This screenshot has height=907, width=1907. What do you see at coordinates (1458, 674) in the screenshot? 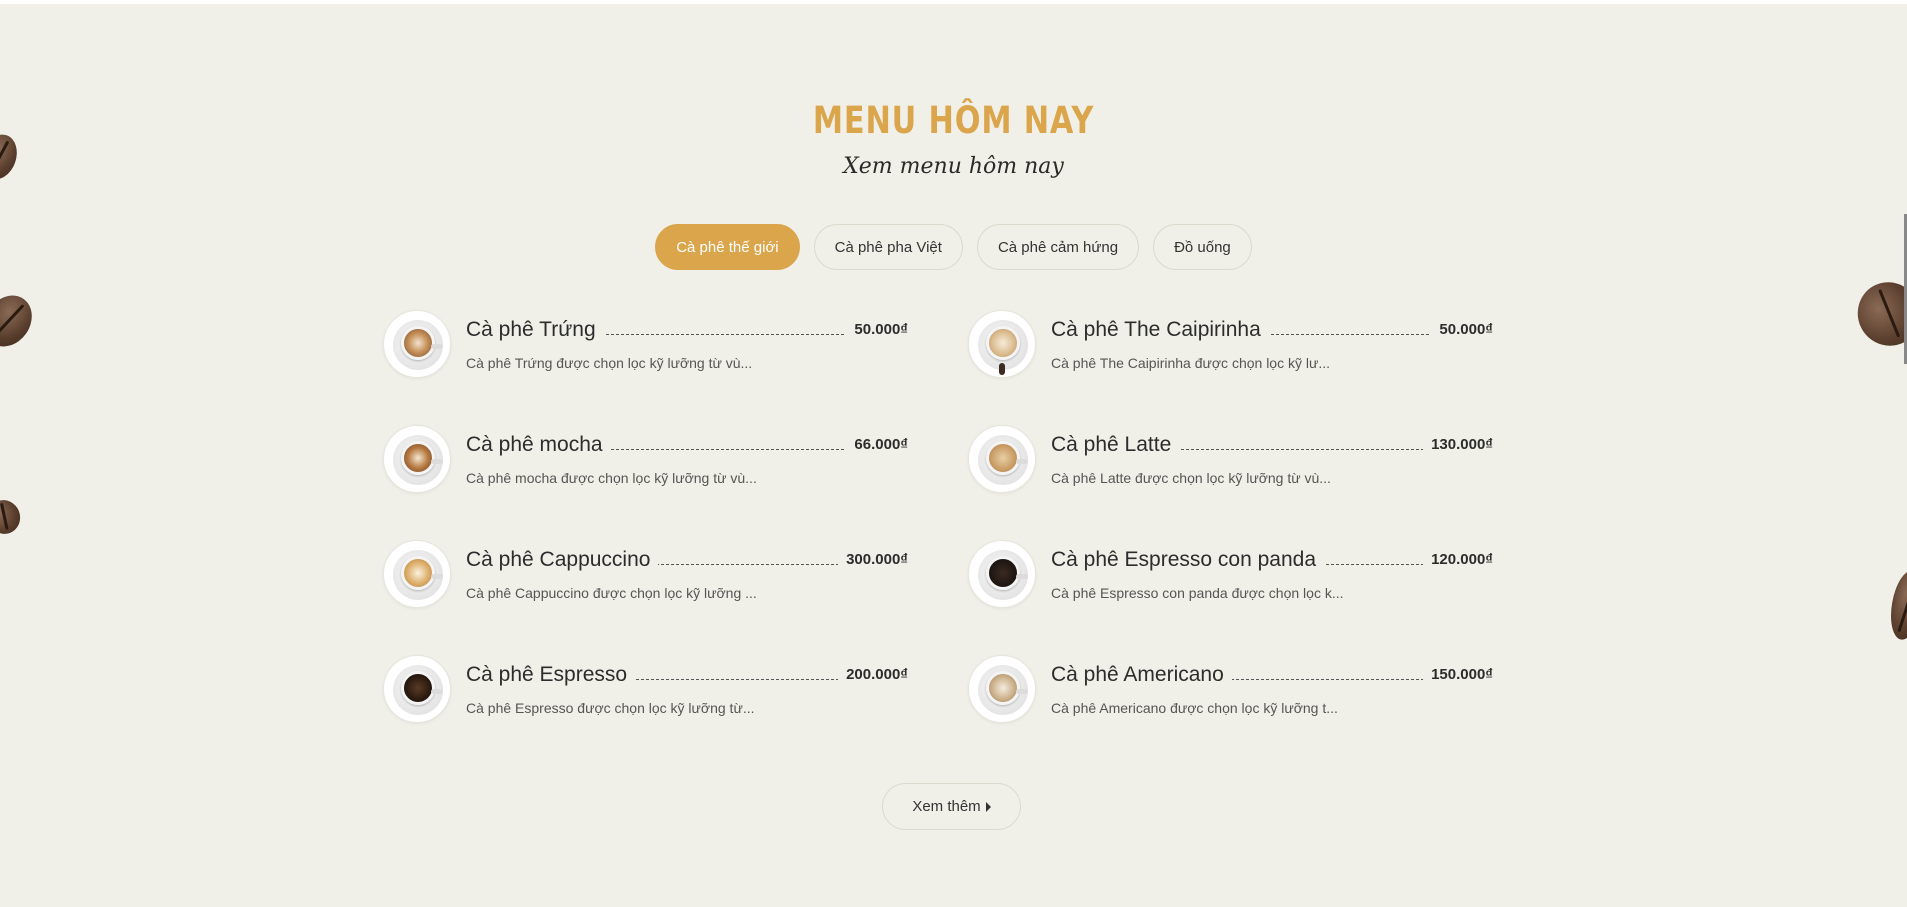
I see `menu-item-price: 150.000₫` at bounding box center [1458, 674].